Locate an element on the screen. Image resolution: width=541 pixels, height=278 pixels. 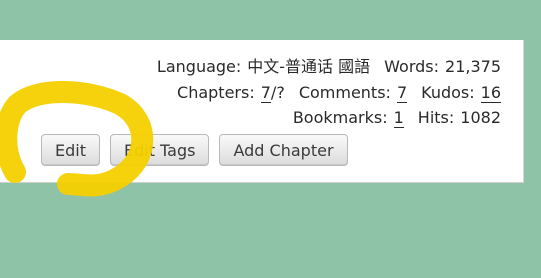
add-chapter-button: Add Chapter is located at coordinates (283, 150).